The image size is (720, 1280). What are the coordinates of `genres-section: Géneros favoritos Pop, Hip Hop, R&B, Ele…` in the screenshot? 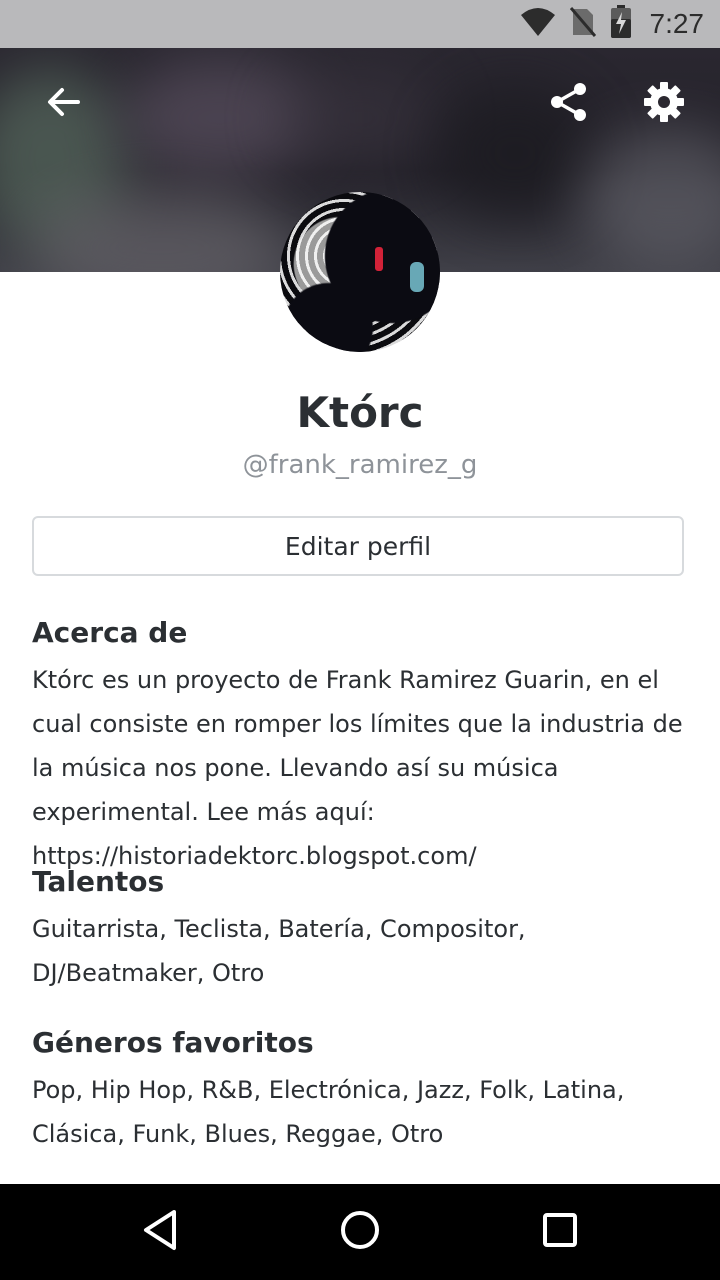 It's located at (362, 1091).